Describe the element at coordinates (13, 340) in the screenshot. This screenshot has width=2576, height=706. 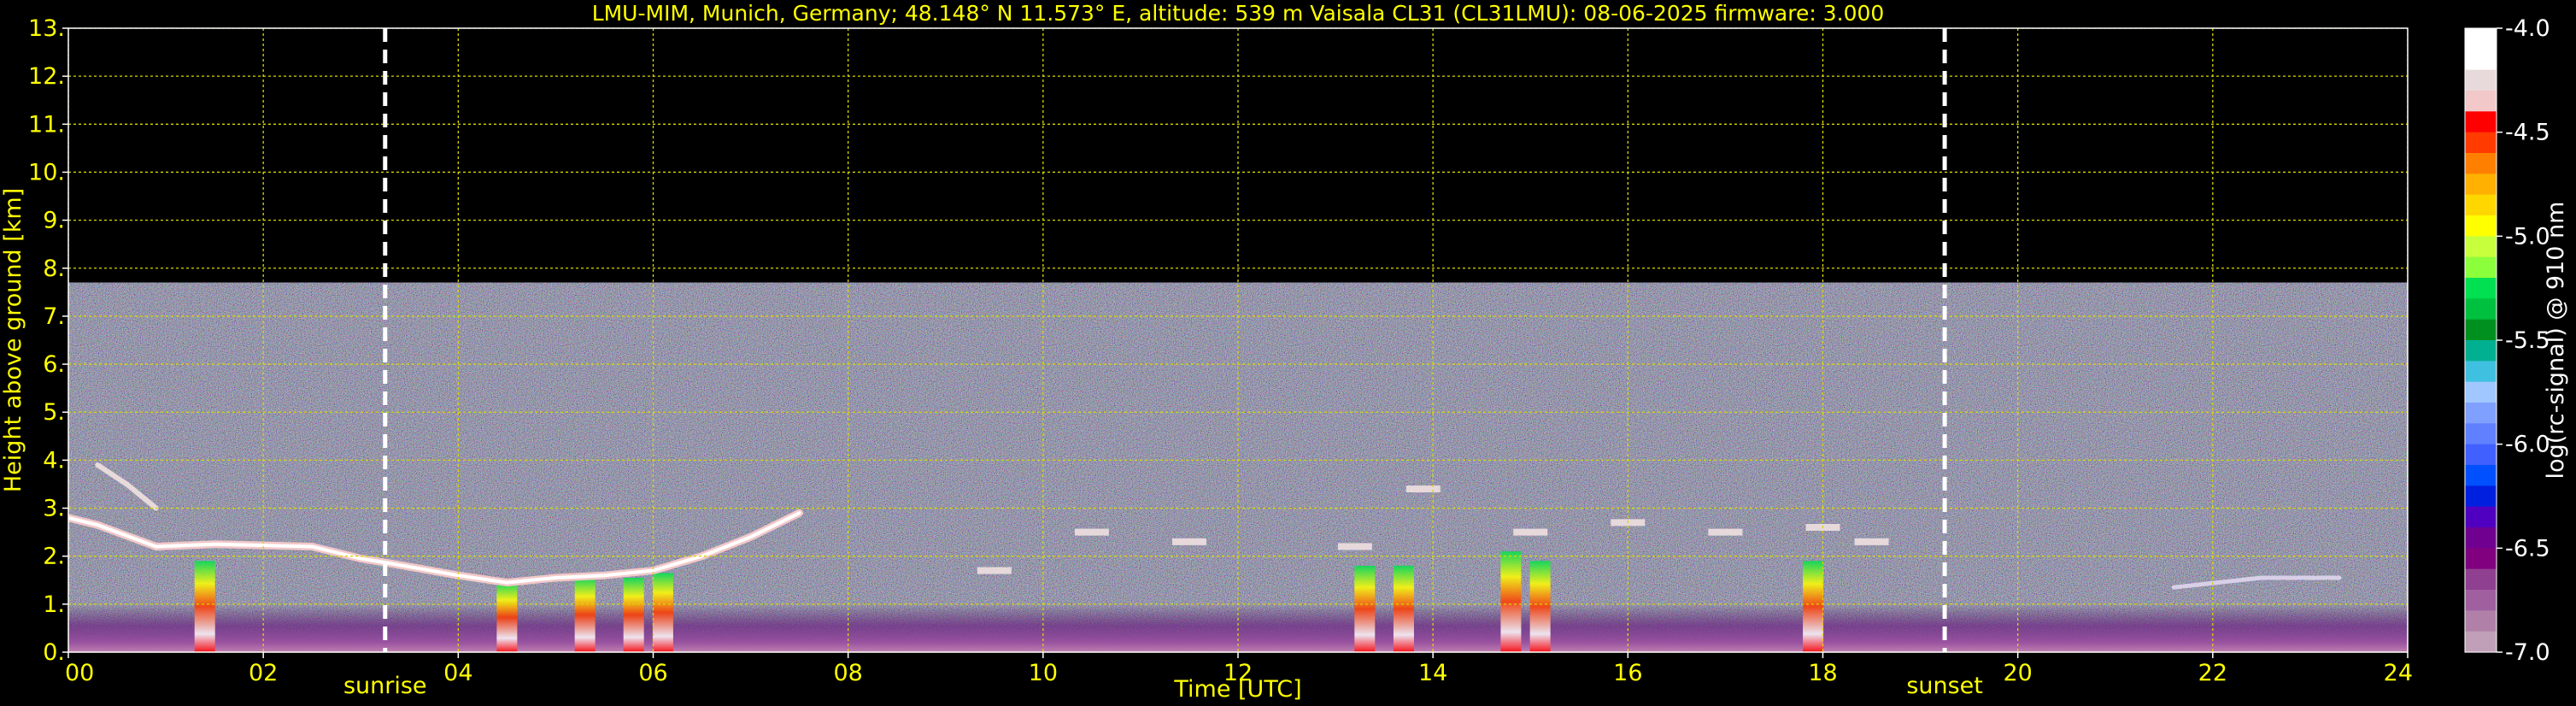
I see `y-axis-label: Height above ground [km]` at that location.